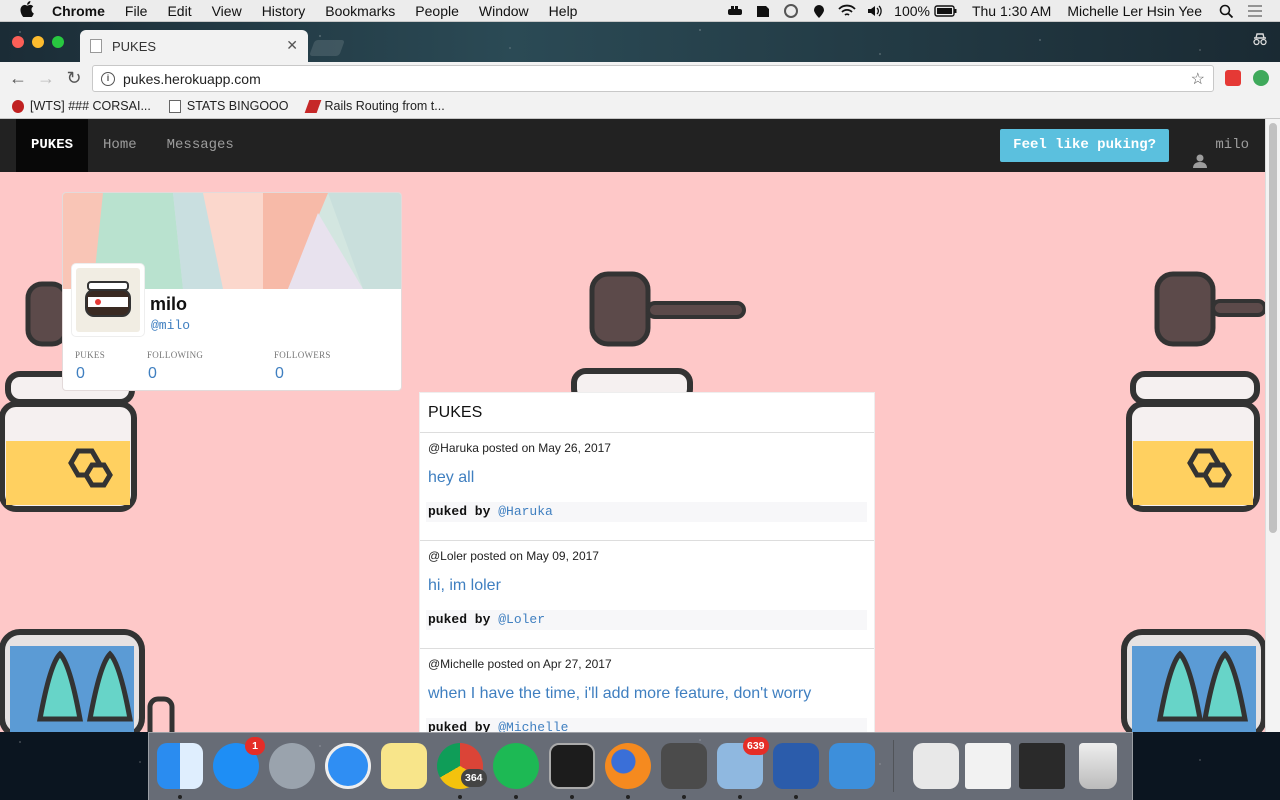 The height and width of the screenshot is (800, 1280). Describe the element at coordinates (437, 11) in the screenshot. I see `menu-people: People` at that location.